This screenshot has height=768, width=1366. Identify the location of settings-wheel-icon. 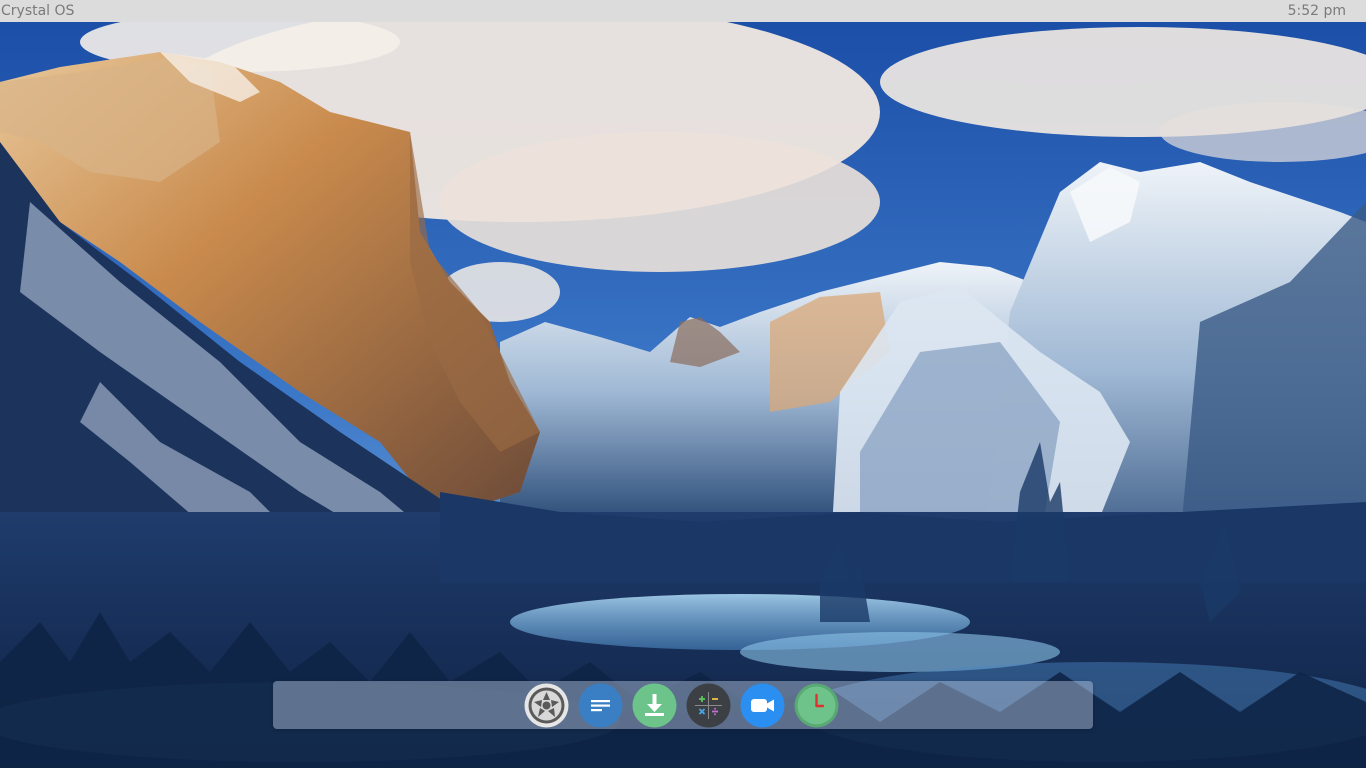
(546, 705).